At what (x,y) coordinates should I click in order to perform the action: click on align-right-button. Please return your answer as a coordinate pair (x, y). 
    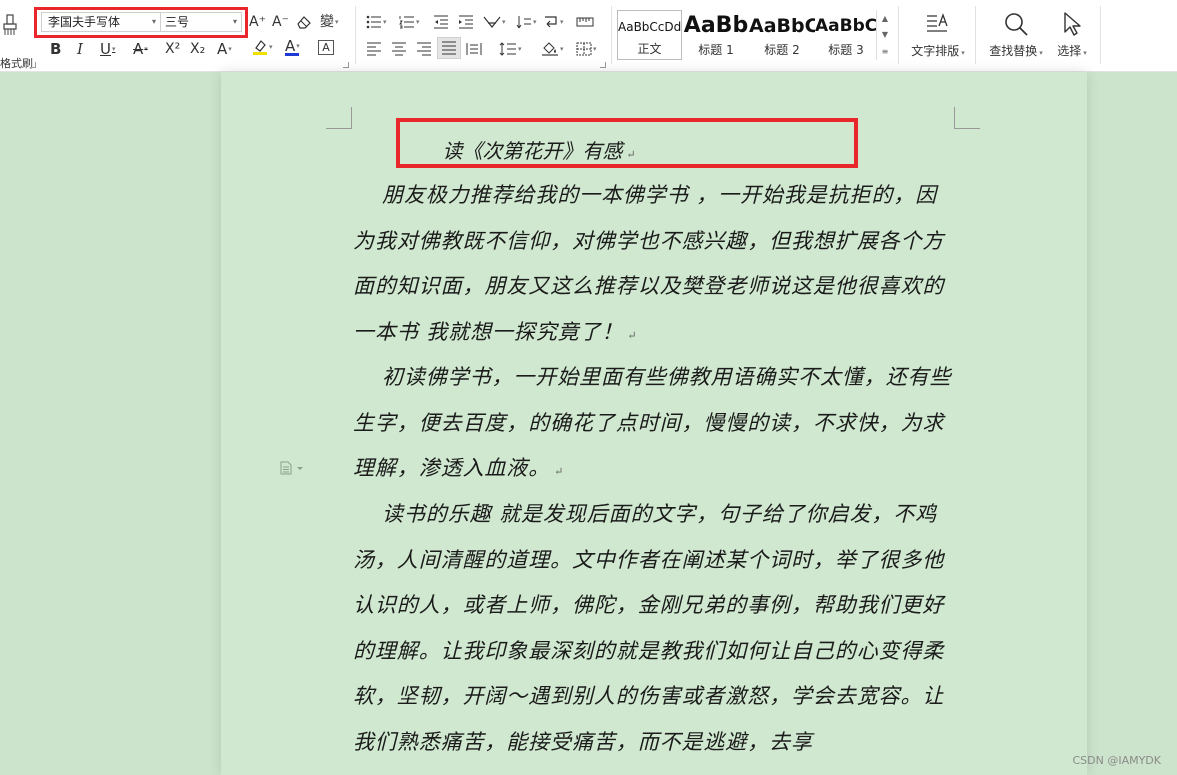
    Looking at the image, I should click on (424, 49).